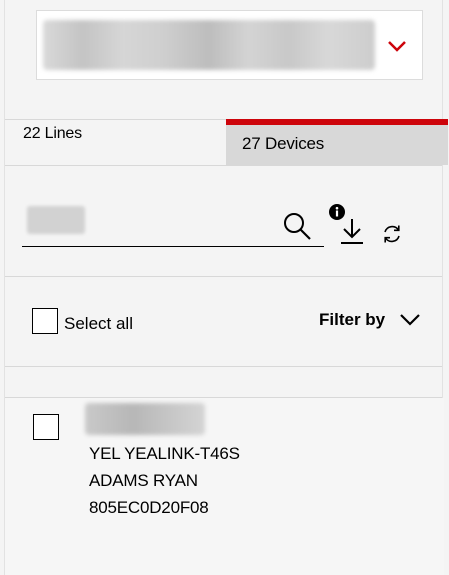 This screenshot has height=575, width=449. What do you see at coordinates (223, 366) in the screenshot?
I see `controls-divider` at bounding box center [223, 366].